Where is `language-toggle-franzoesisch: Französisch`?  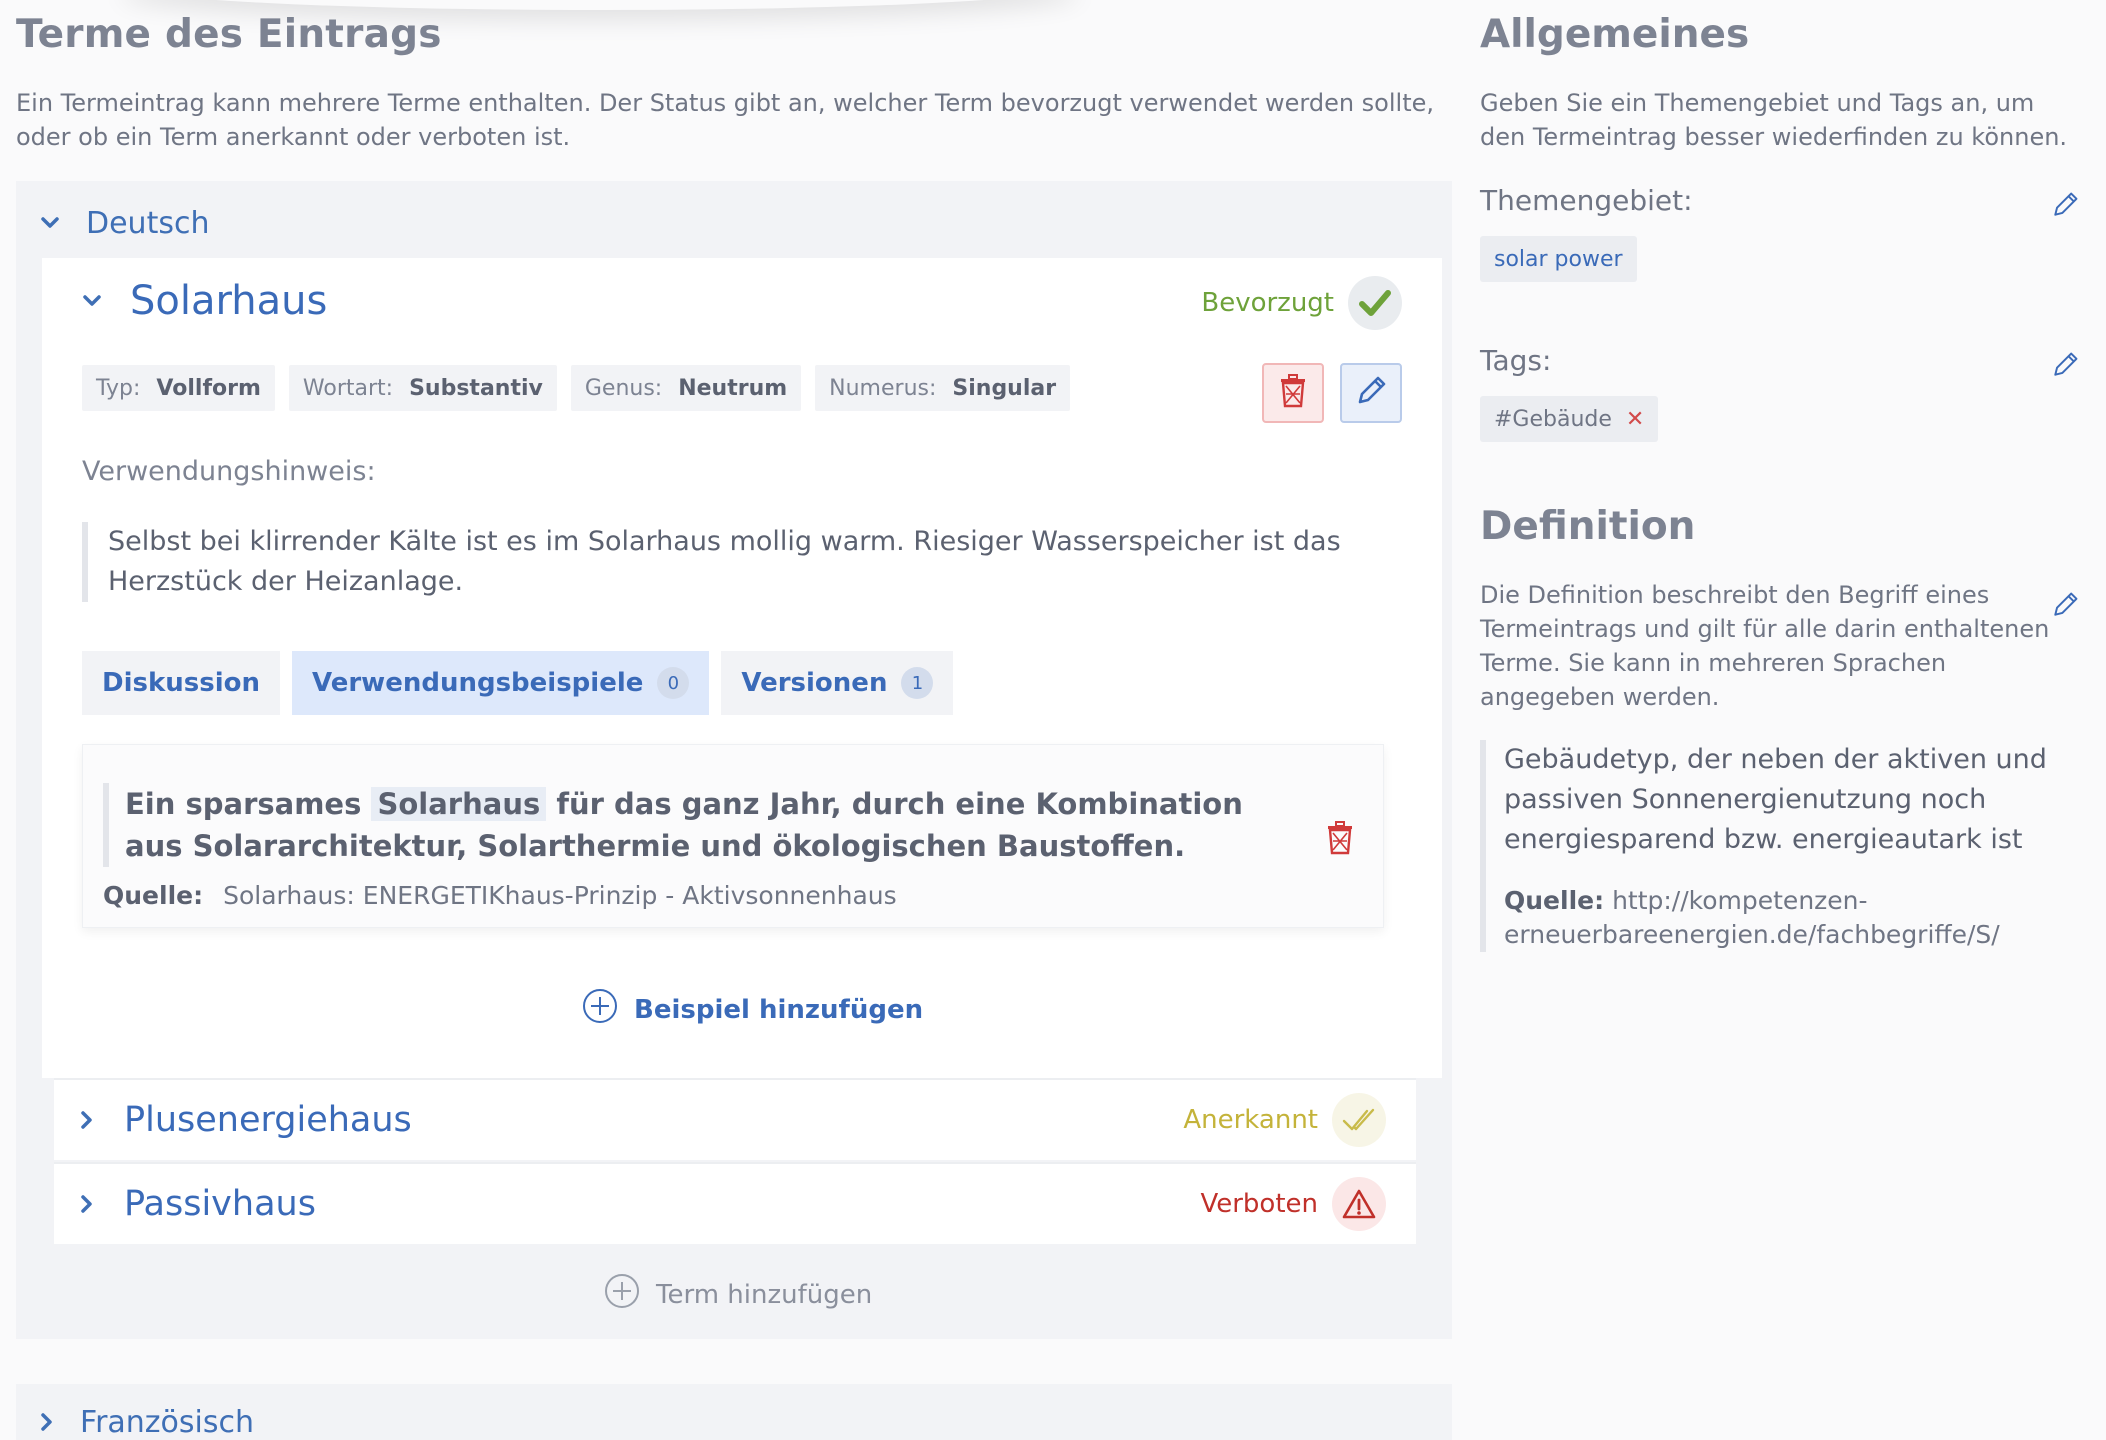 language-toggle-franzoesisch: Französisch is located at coordinates (147, 1421).